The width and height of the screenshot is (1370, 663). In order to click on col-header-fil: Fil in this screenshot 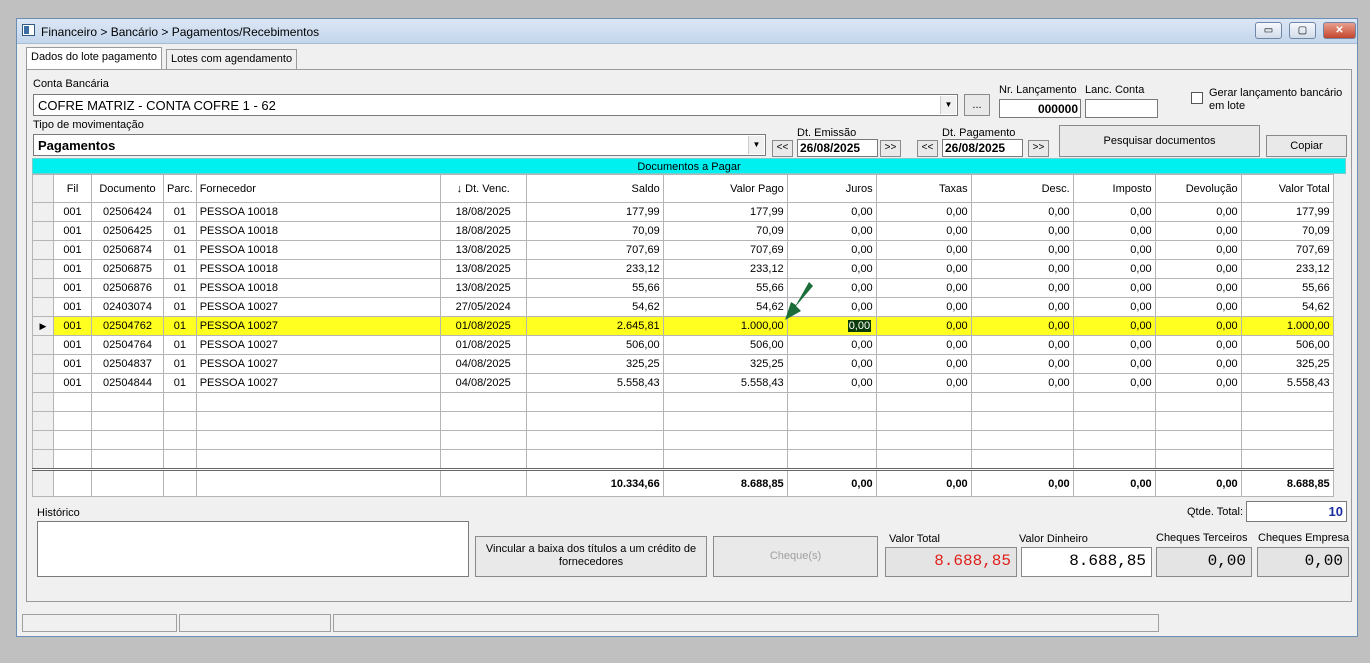, I will do `click(72, 188)`.